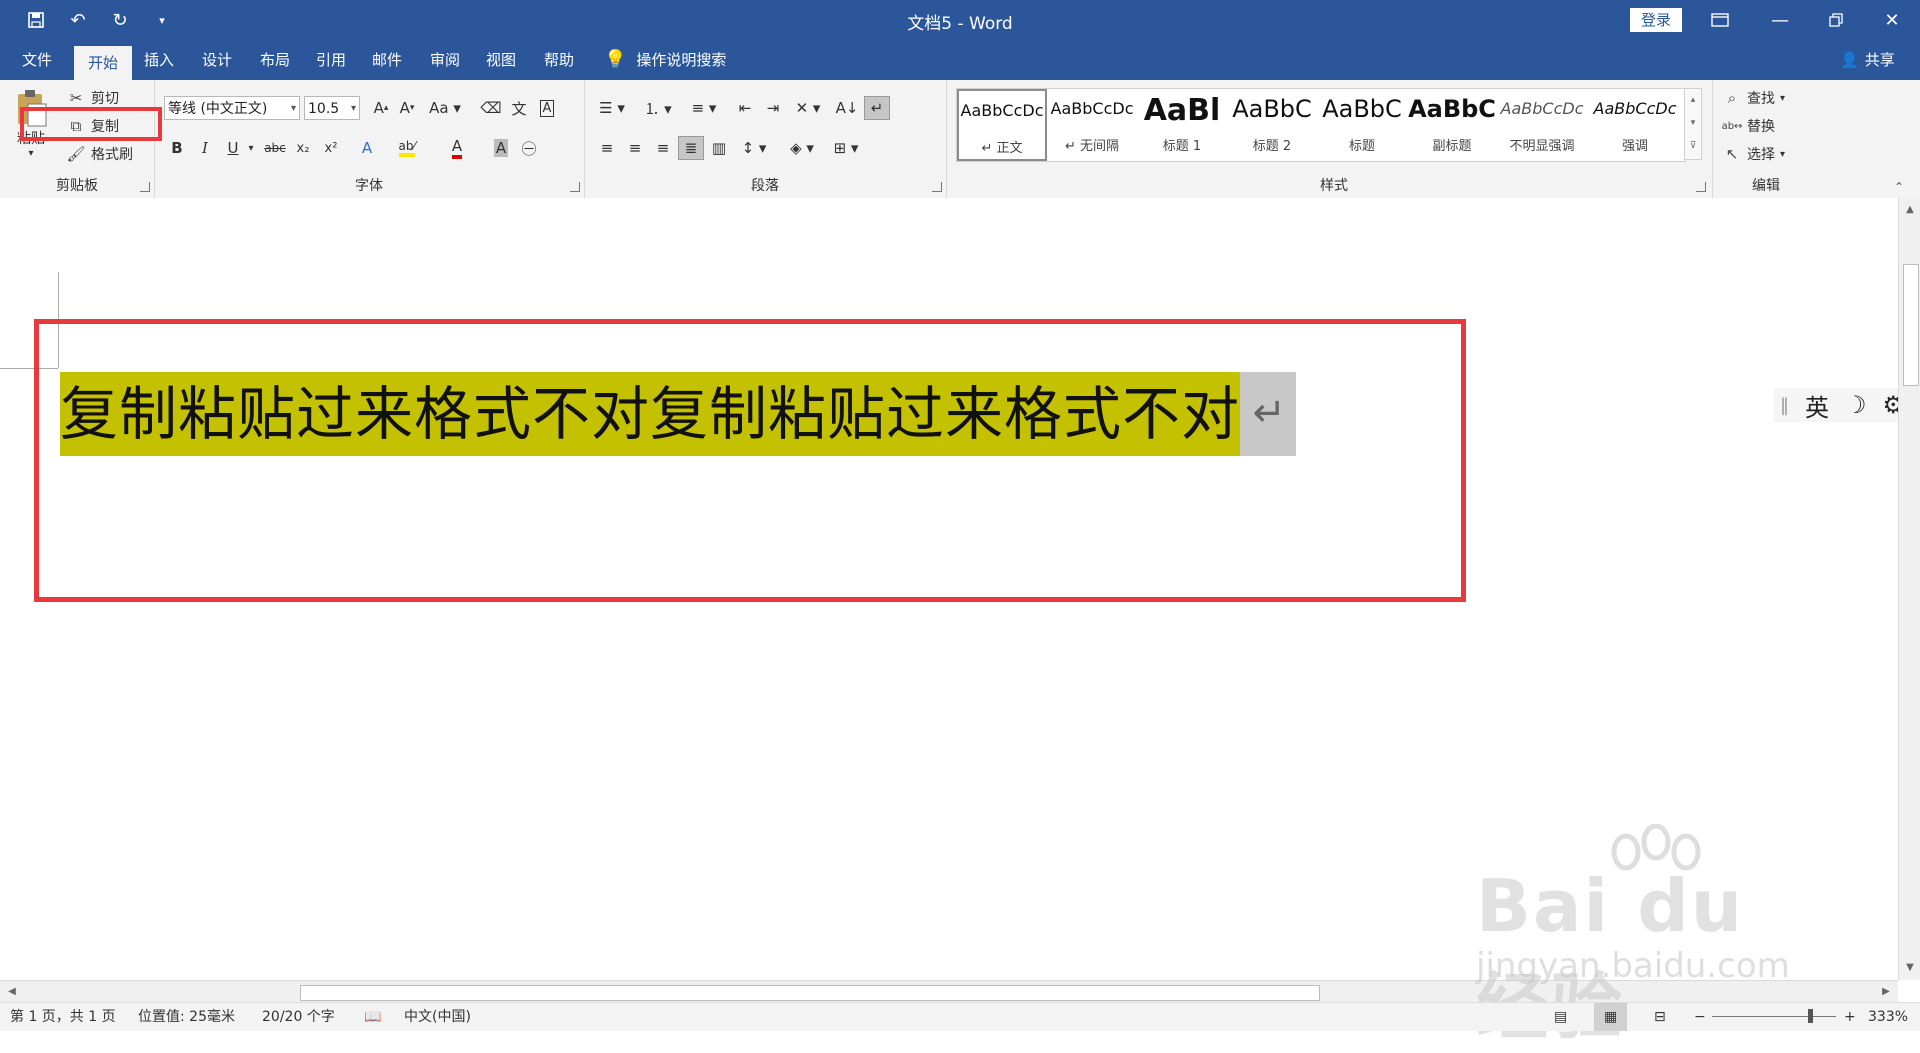 The image size is (1920, 1053). I want to click on restore-icon, so click(1836, 20).